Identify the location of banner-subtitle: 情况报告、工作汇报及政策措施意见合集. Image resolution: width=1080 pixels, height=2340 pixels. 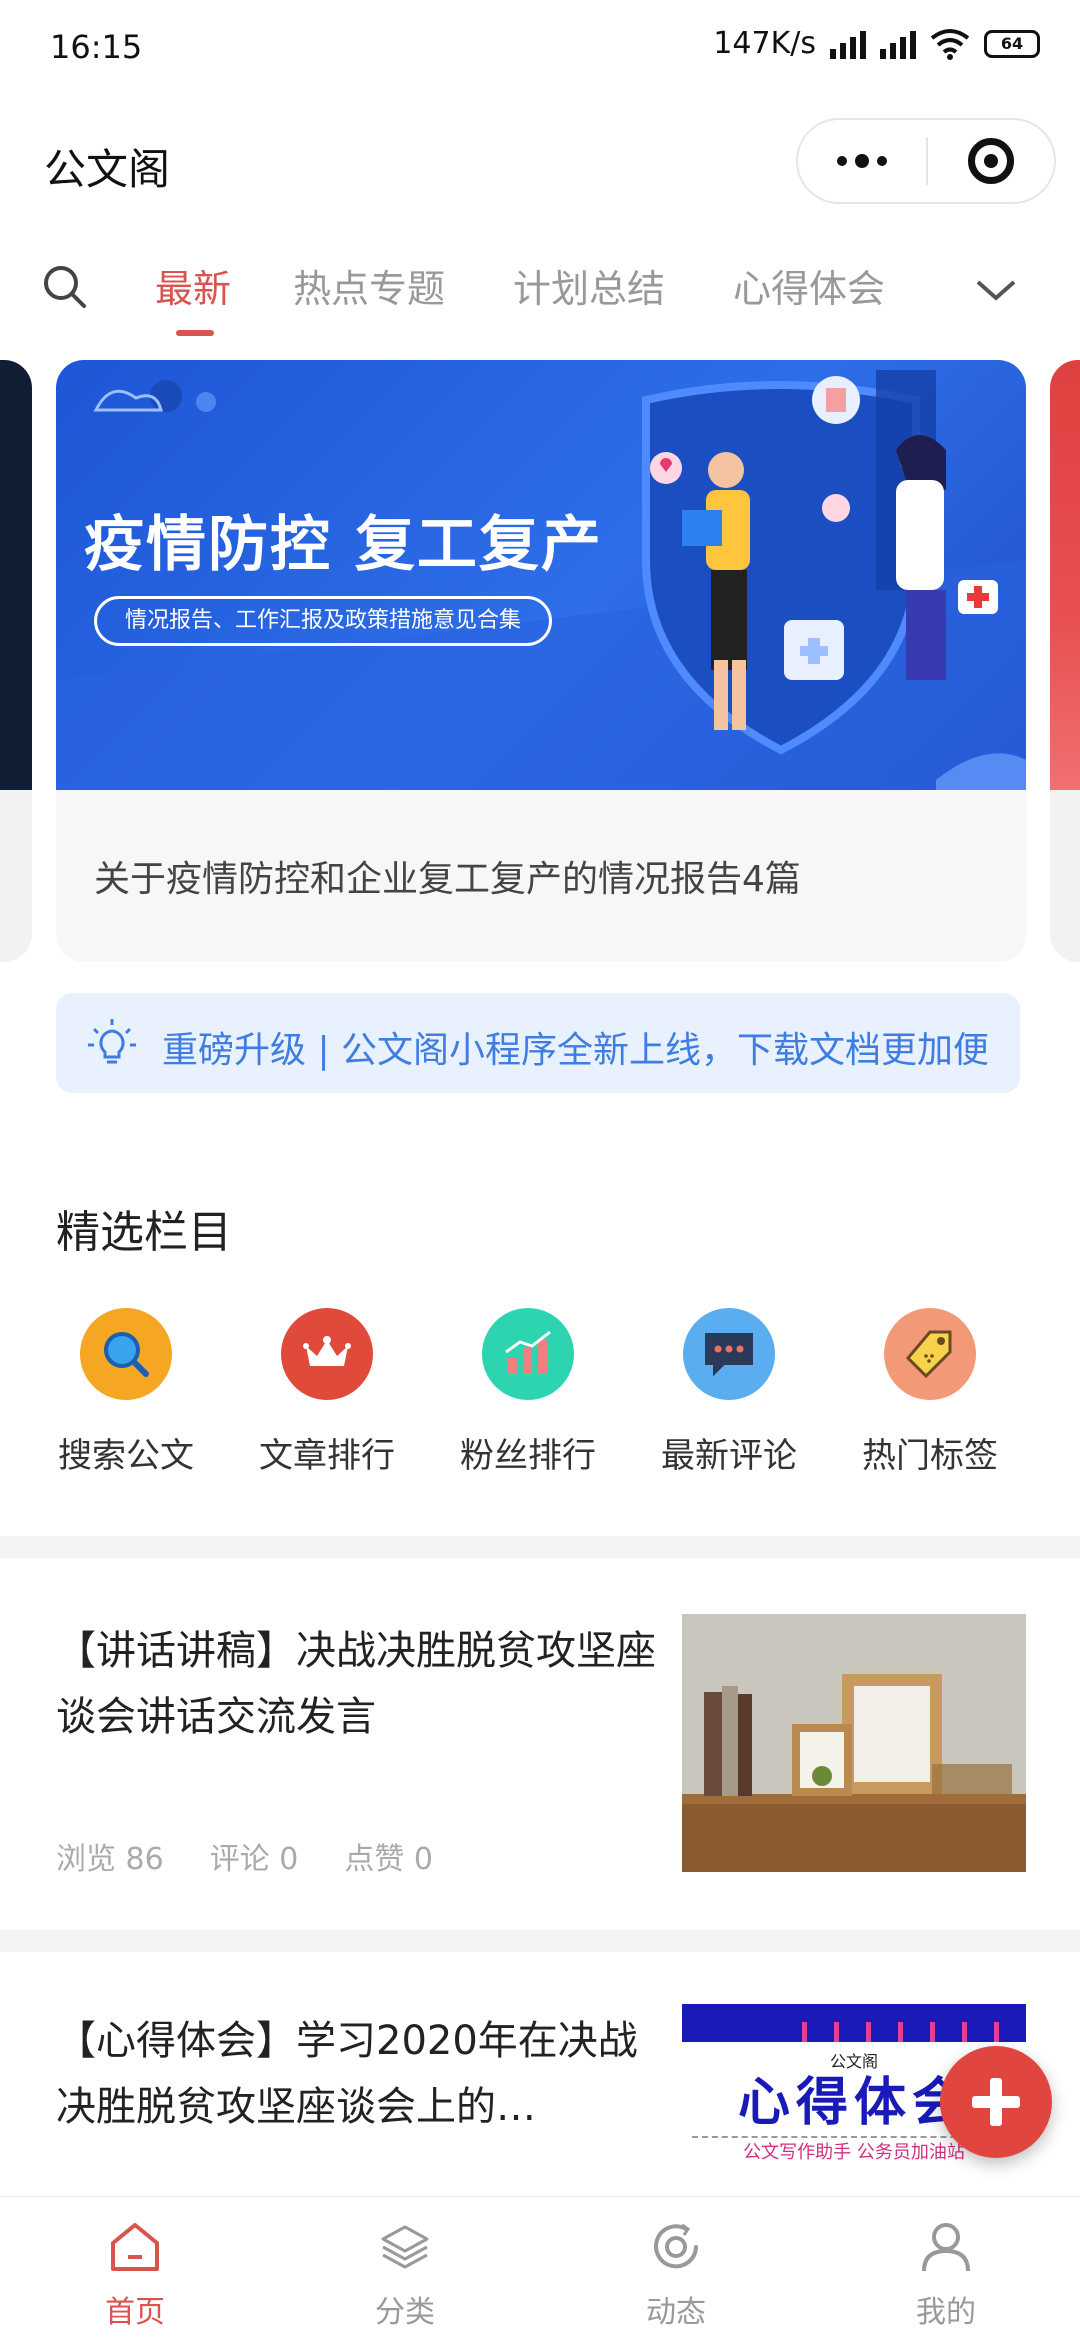
(323, 621).